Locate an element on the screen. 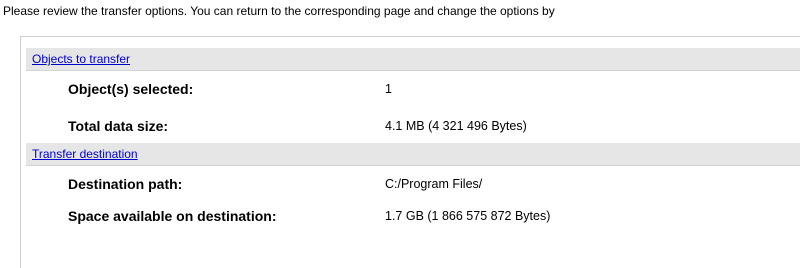 This screenshot has width=800, height=268. summary-row-destination-path: Destination path: C:/Program Files/ is located at coordinates (390, 184).